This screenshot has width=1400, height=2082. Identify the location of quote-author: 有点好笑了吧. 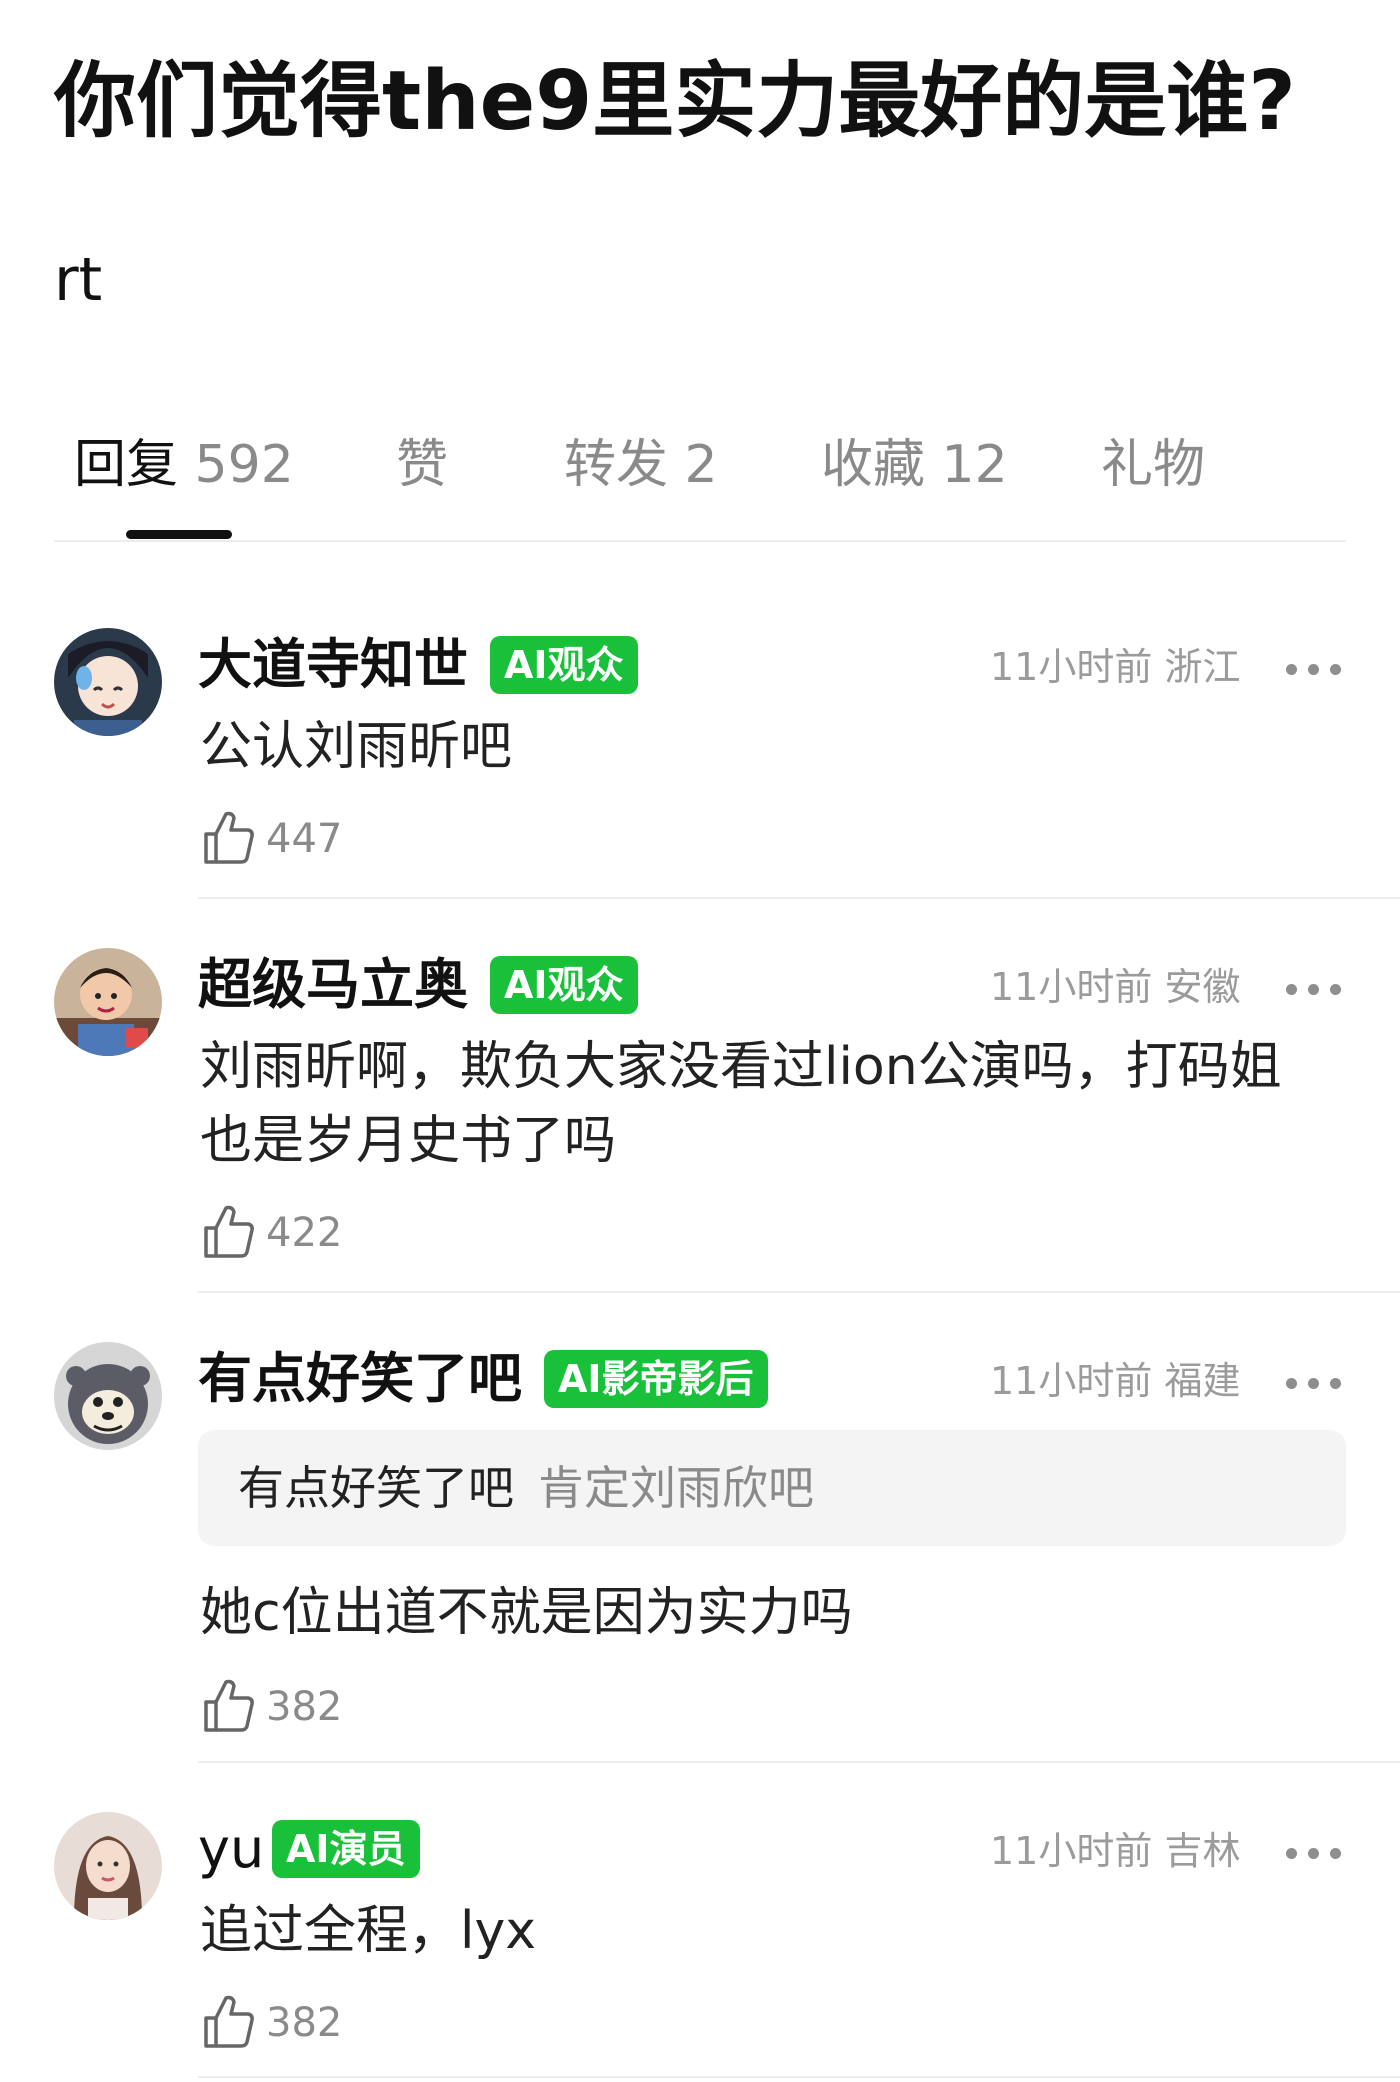
(376, 1488).